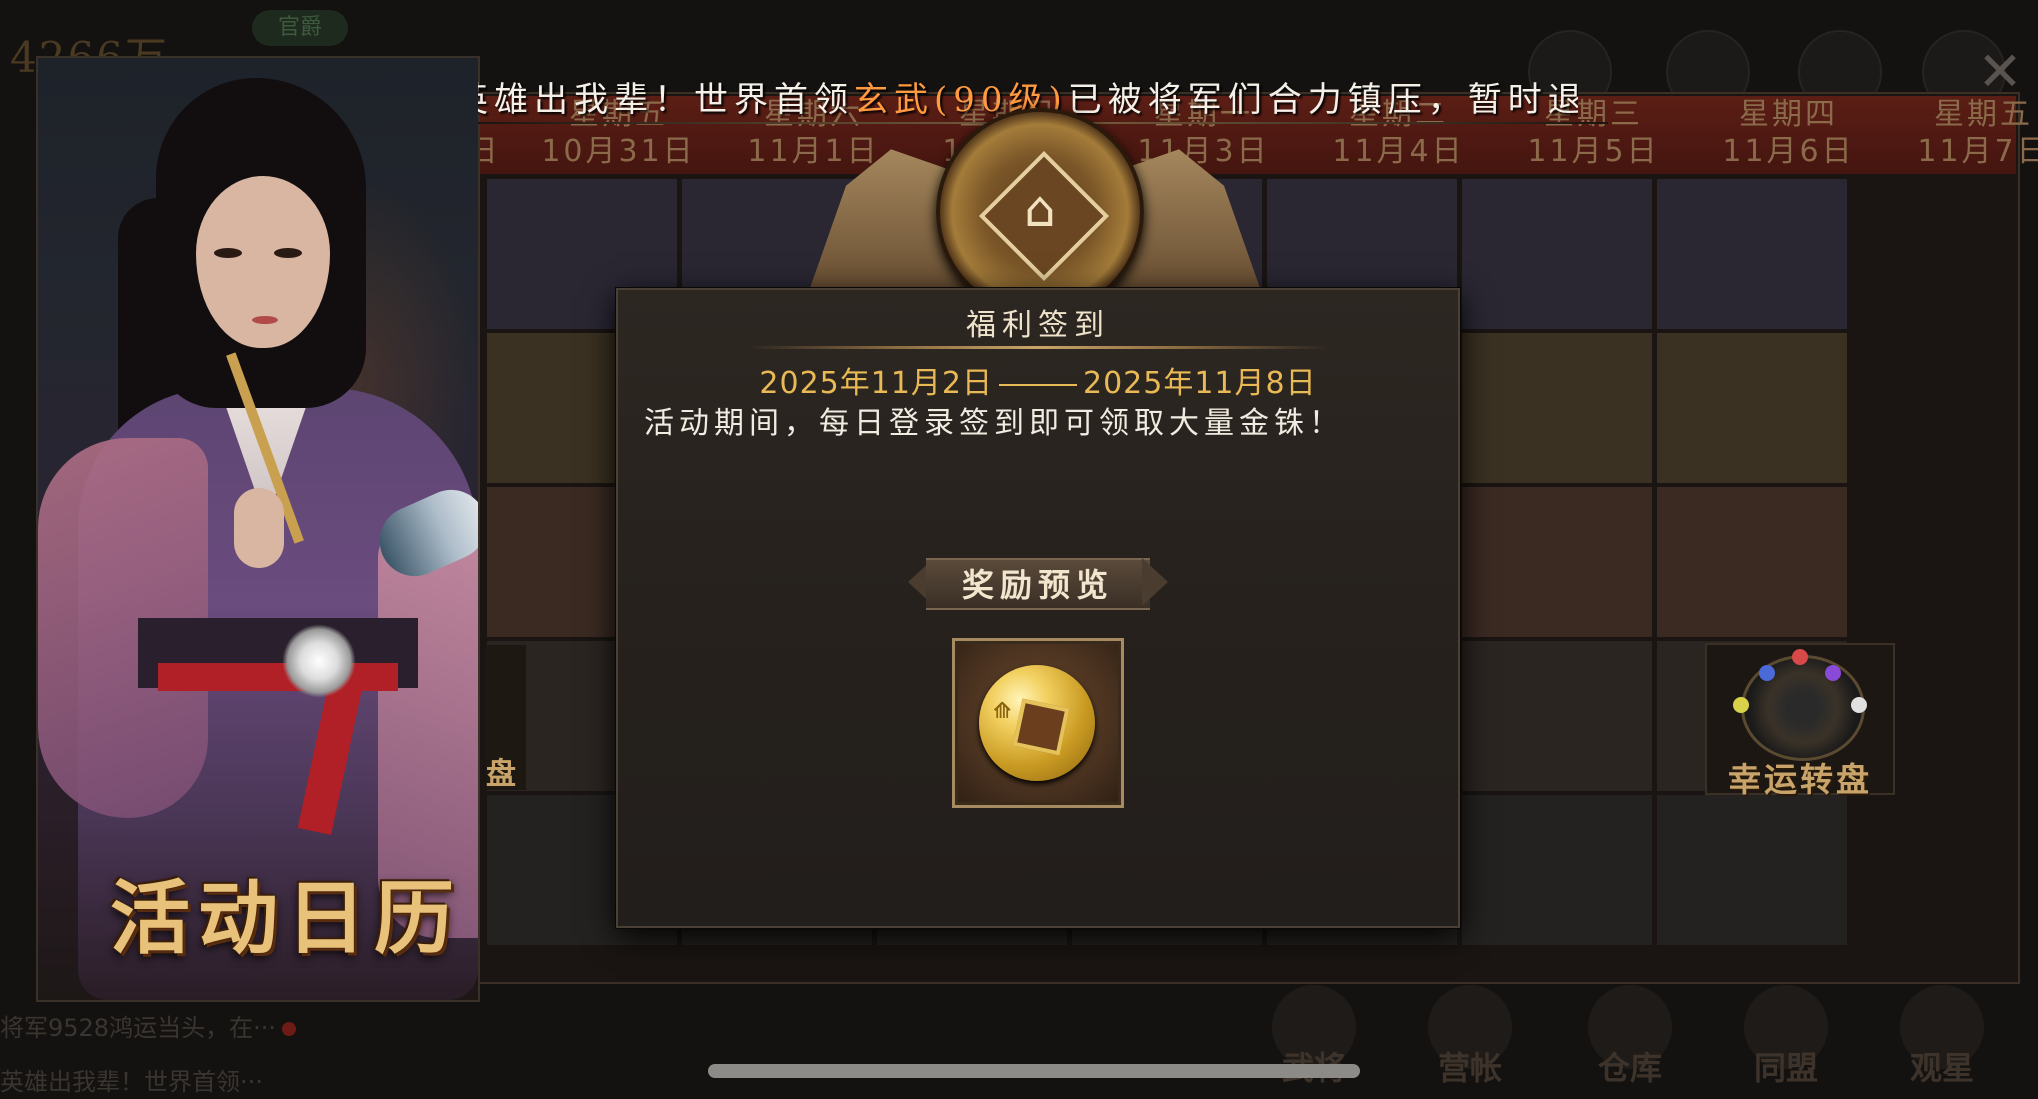  Describe the element at coordinates (286, 918) in the screenshot. I see `panel-title: 活动日历` at that location.